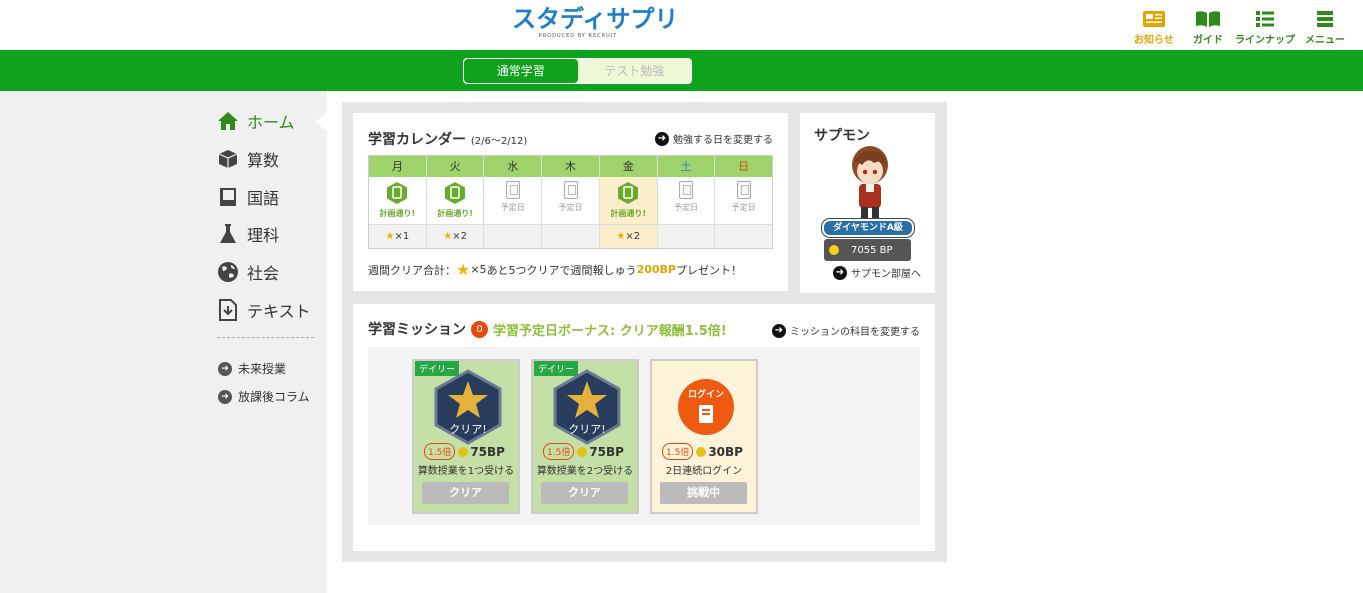  I want to click on calendar-day: 水 予定日, so click(513, 202).